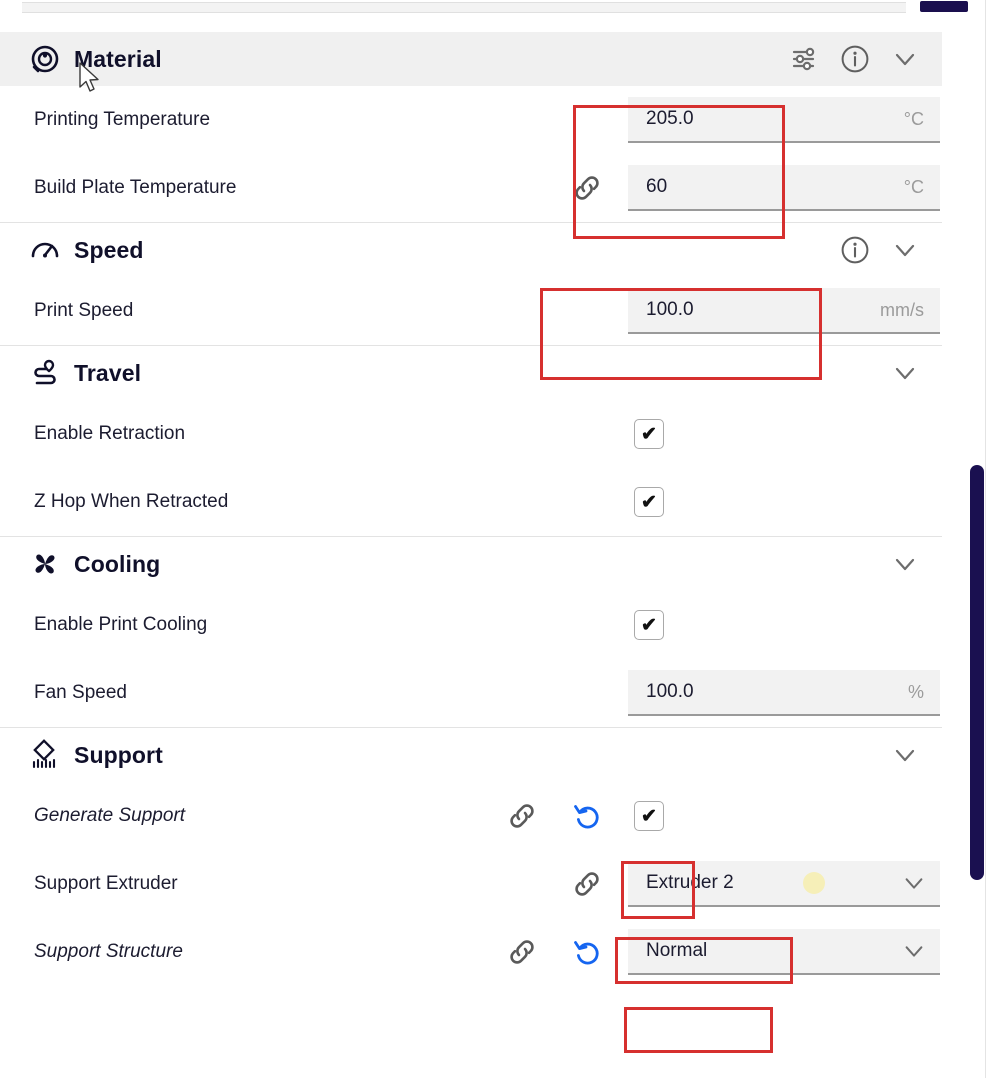 This screenshot has height=1078, width=1000. Describe the element at coordinates (108, 372) in the screenshot. I see `section-title-travel: Travel` at that location.